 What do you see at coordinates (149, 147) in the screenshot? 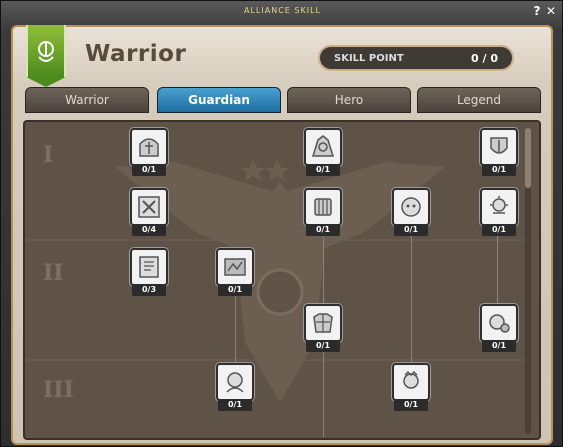
I see `helmet-crest-icon` at bounding box center [149, 147].